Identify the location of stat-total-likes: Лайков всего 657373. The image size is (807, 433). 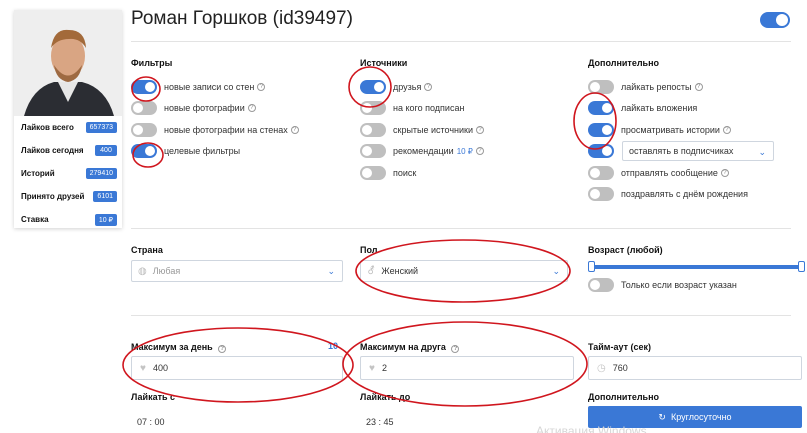
(68, 127).